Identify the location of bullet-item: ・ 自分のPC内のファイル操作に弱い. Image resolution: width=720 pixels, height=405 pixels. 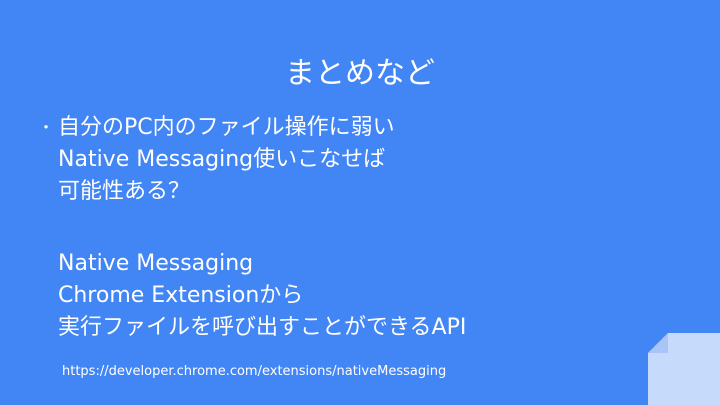
(348, 128).